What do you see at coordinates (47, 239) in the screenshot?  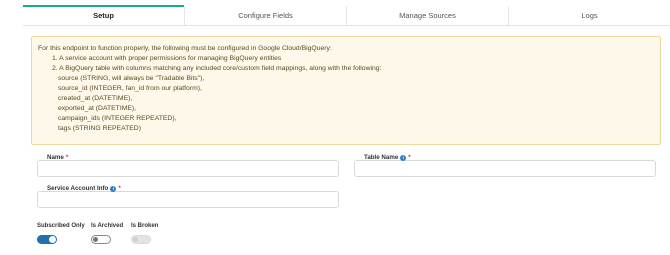 I see `subscribed-only-toggle` at bounding box center [47, 239].